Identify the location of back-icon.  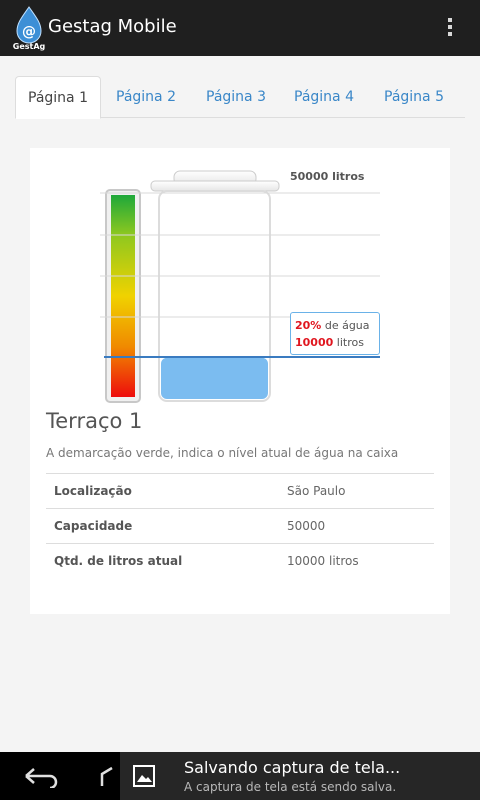
(40, 776).